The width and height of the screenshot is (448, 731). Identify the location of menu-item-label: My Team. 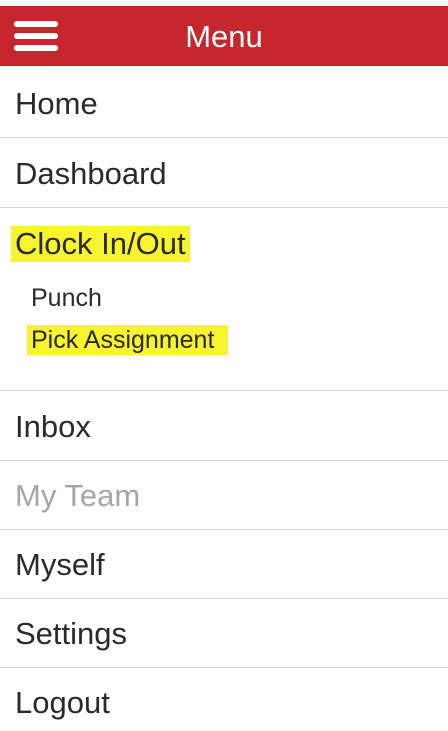
(78, 495).